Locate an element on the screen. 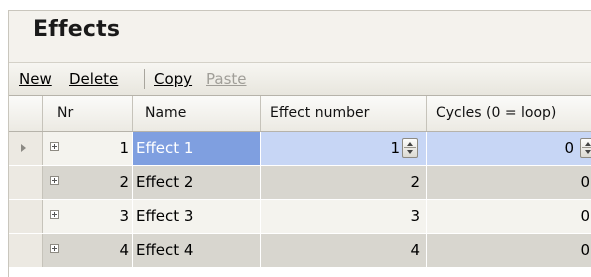  paste-button-label: Paste is located at coordinates (226, 79).